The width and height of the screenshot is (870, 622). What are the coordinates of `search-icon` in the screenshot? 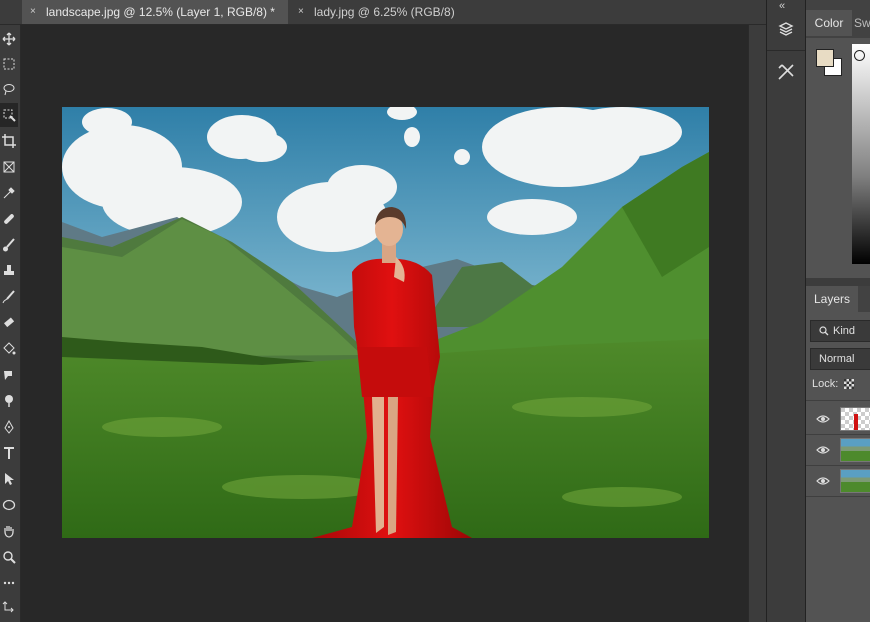 It's located at (824, 331).